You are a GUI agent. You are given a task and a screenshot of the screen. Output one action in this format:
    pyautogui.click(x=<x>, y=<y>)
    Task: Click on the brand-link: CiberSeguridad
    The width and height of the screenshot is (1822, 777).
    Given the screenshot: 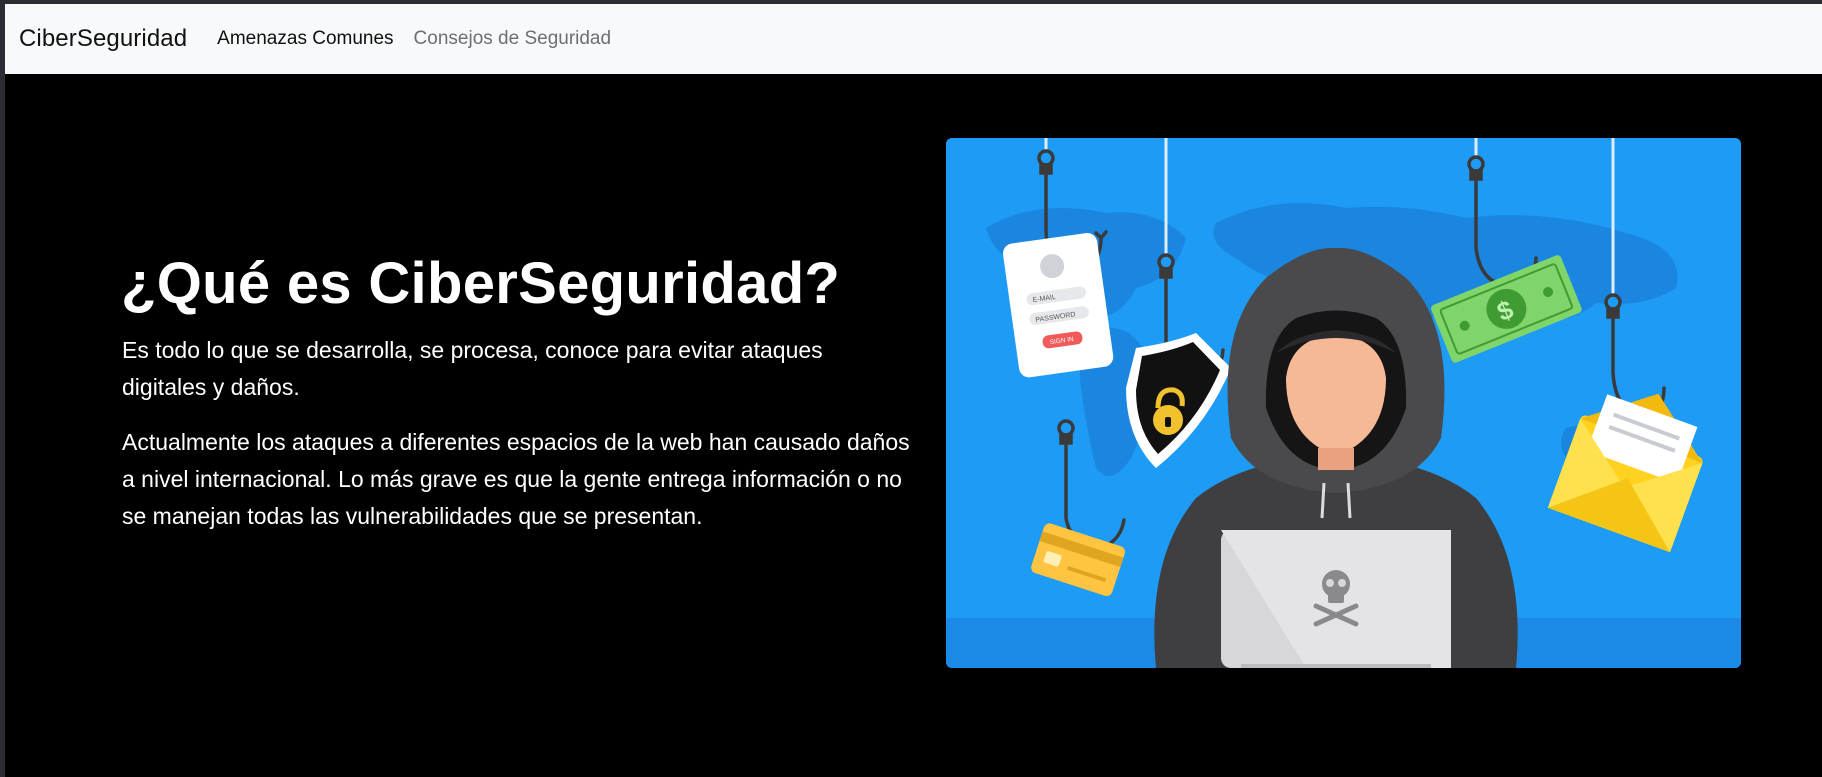 What is the action you would take?
    pyautogui.click(x=103, y=39)
    